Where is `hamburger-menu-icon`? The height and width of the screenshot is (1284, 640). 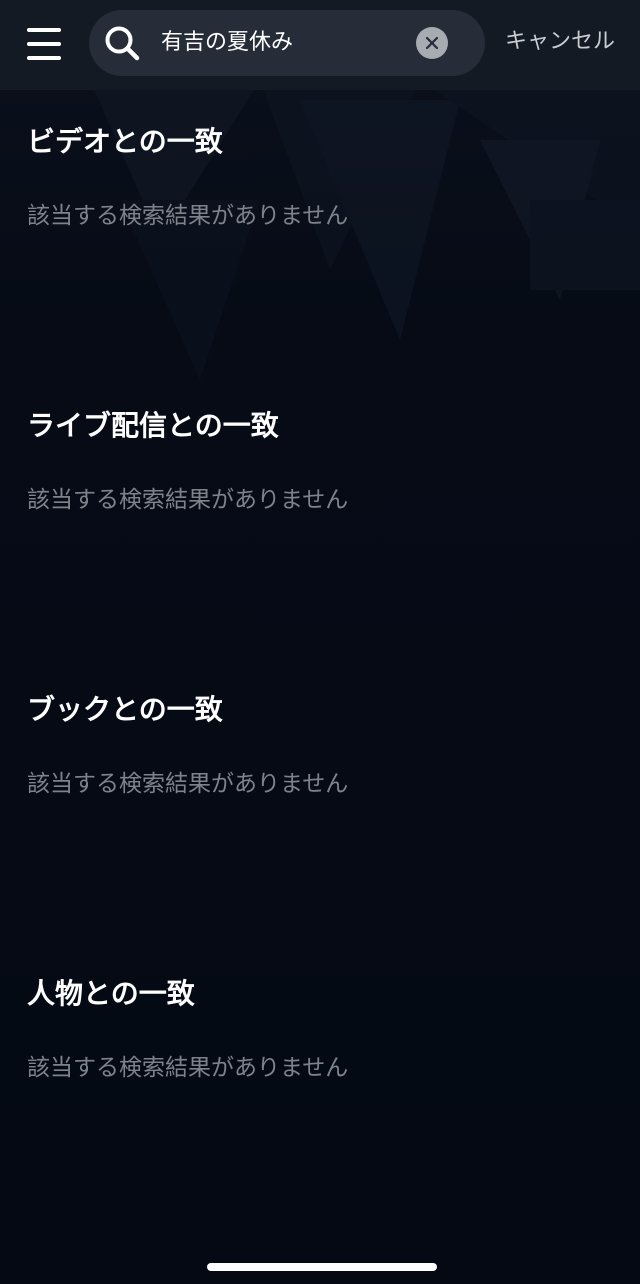 hamburger-menu-icon is located at coordinates (44, 44).